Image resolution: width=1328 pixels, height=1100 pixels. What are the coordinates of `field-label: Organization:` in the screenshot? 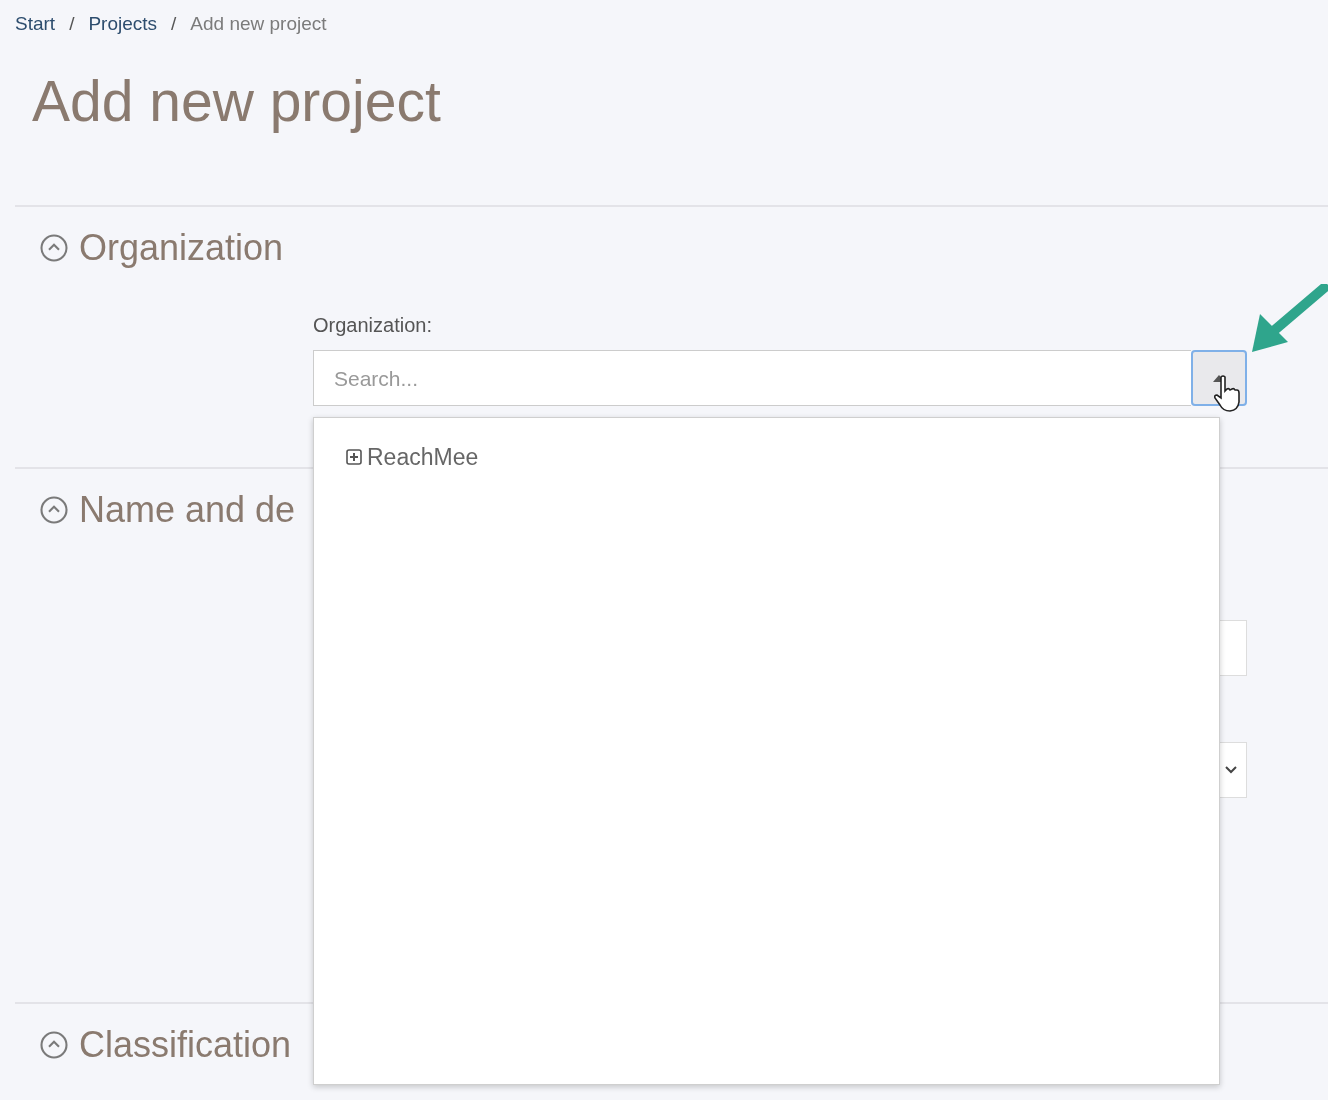 It's located at (373, 326).